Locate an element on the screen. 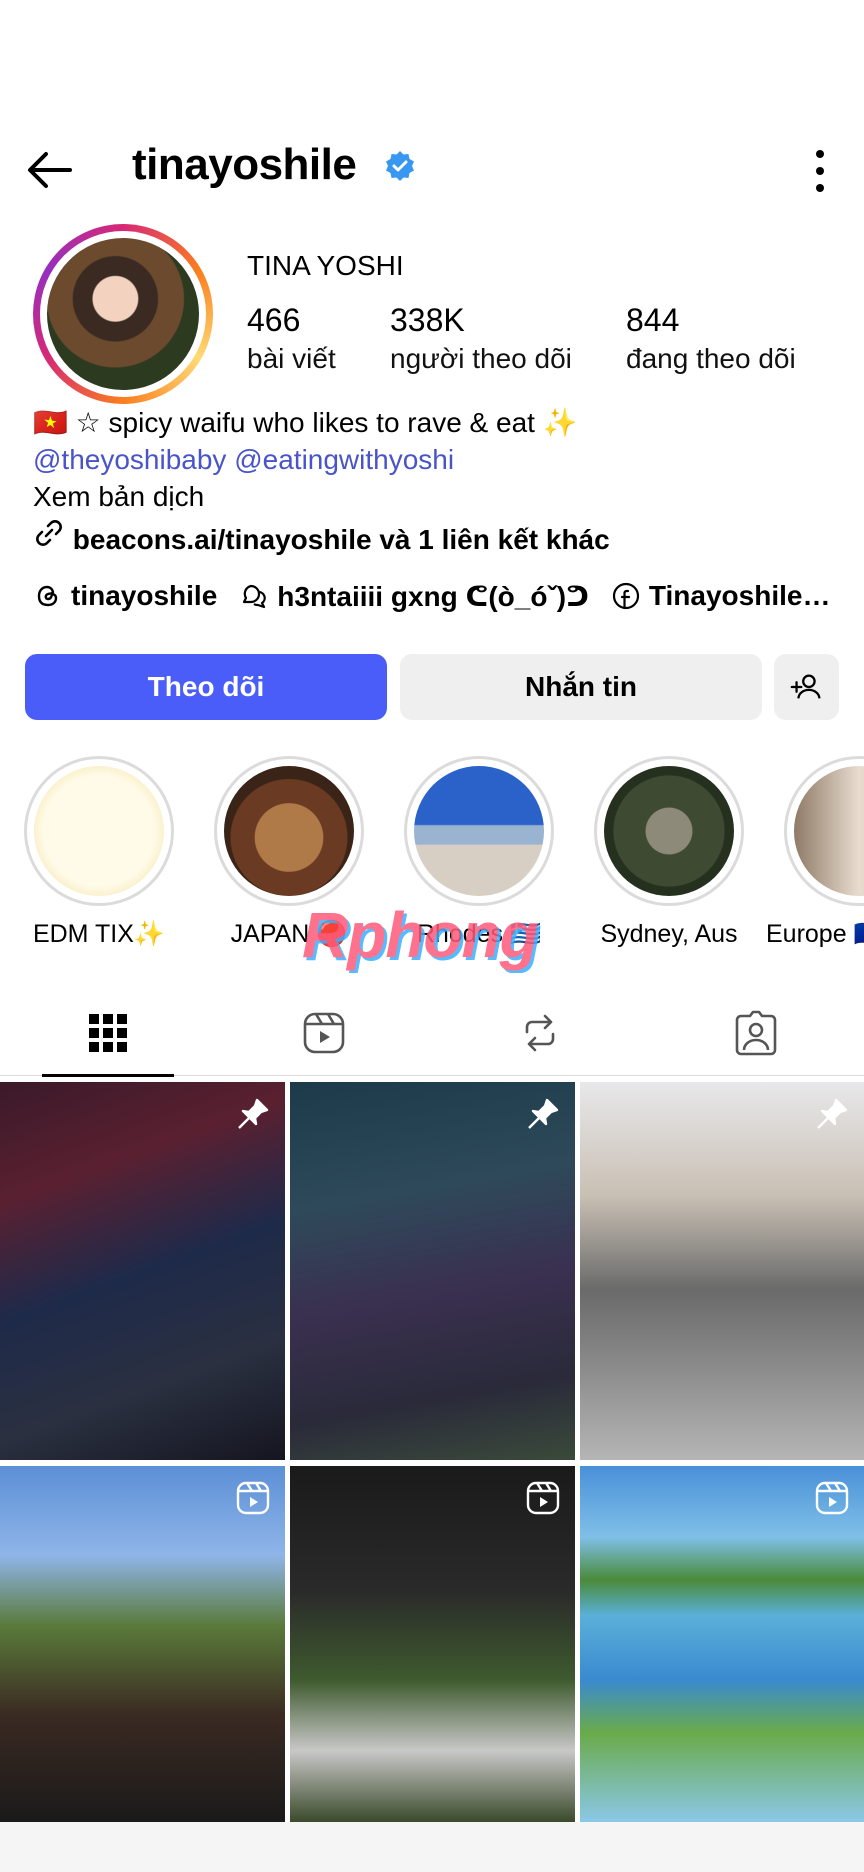 This screenshot has width=864, height=1872. follow-button: Theo dõi is located at coordinates (206, 687).